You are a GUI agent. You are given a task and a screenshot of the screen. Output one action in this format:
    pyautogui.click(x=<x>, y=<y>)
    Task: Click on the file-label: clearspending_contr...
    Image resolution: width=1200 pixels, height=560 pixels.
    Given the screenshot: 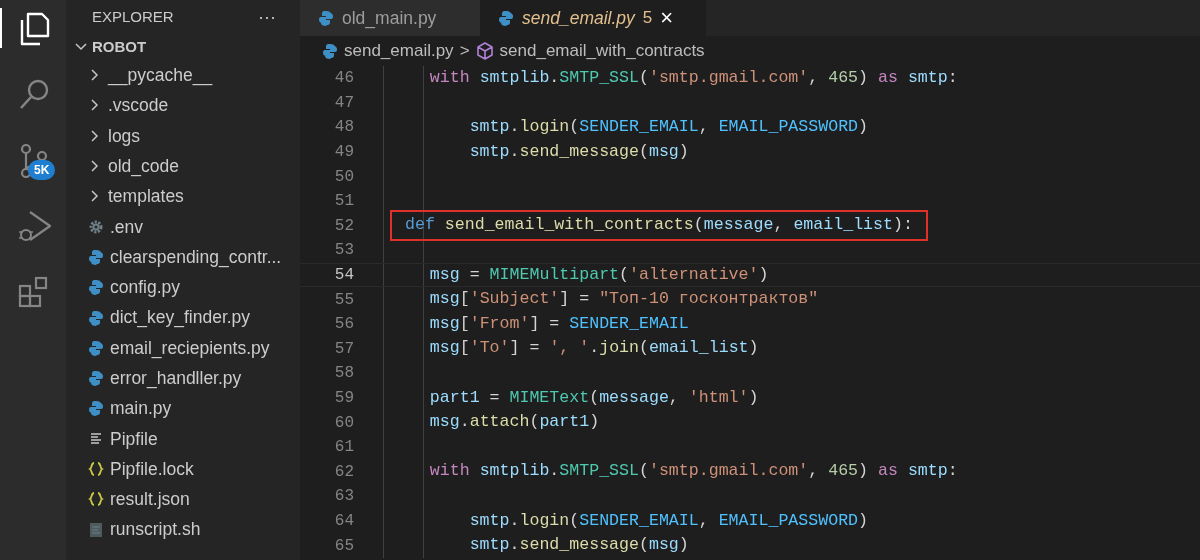 What is the action you would take?
    pyautogui.click(x=196, y=257)
    